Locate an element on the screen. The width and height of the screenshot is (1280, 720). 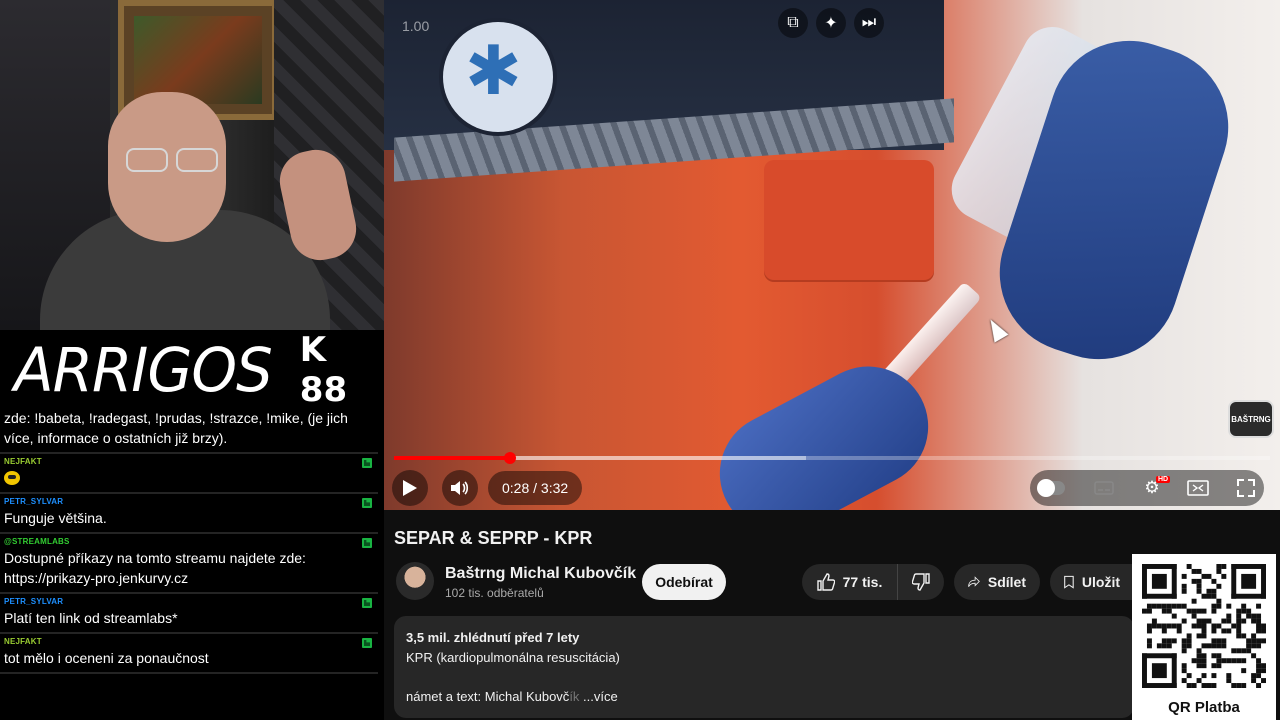
theater-mode-button is located at coordinates (1198, 488).